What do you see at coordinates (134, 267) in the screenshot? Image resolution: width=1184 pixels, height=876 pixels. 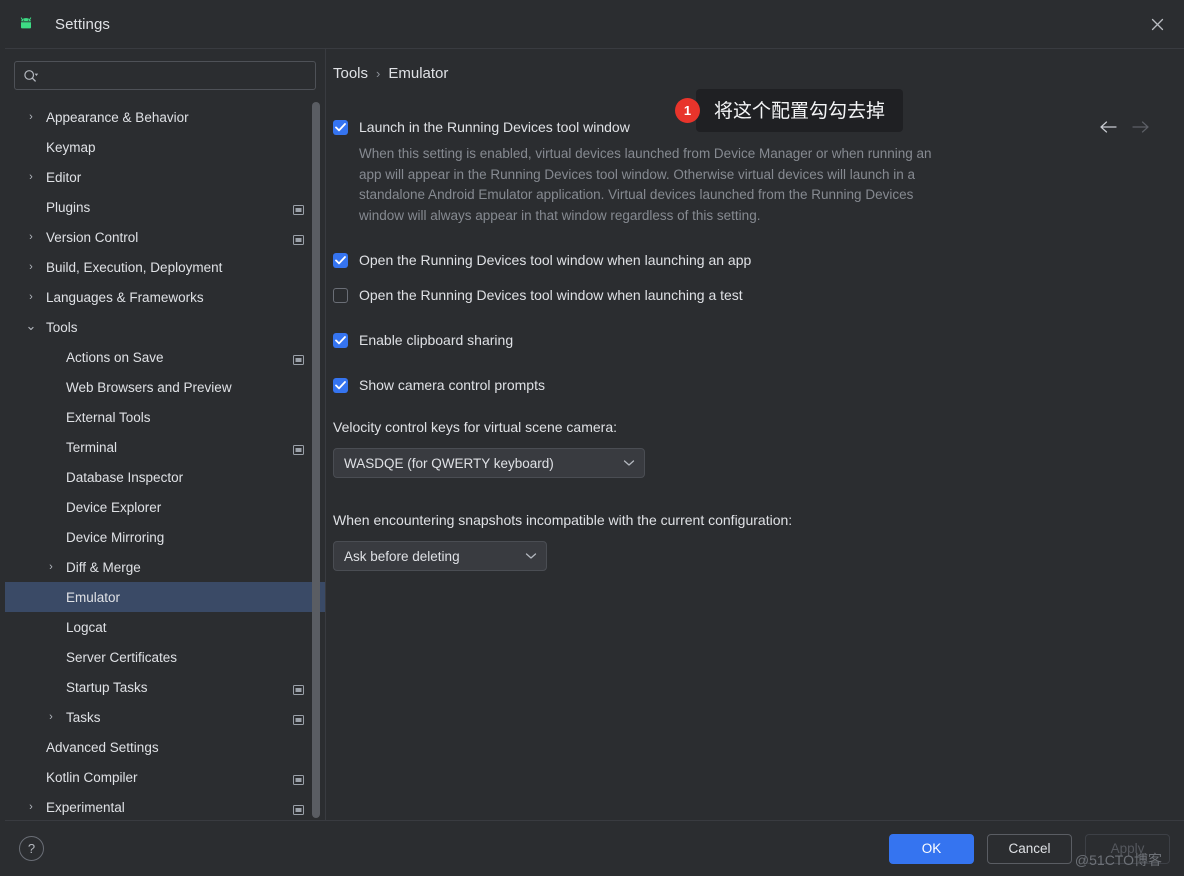 I see `sidebar-item-label: Build, Execution, Deployment` at bounding box center [134, 267].